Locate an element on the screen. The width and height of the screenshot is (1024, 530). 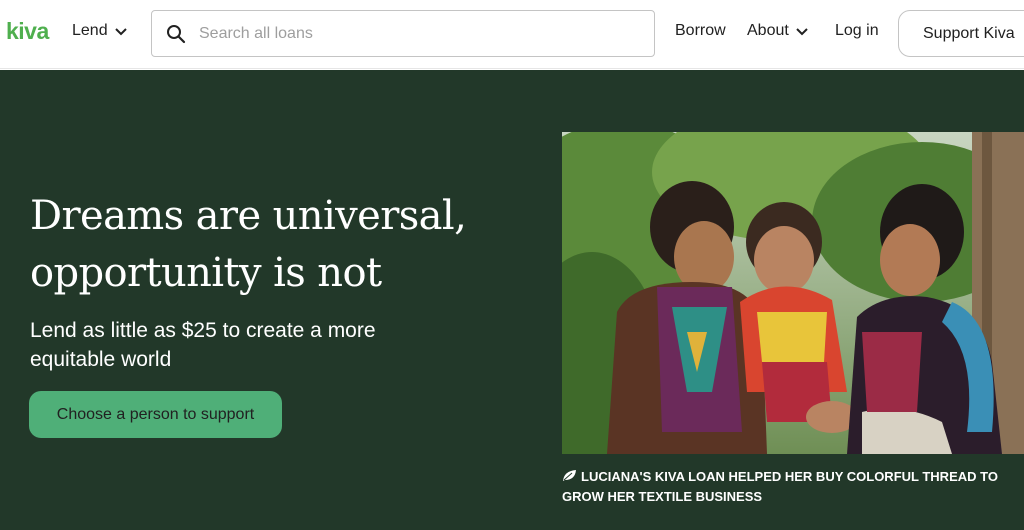
login-label: Log in is located at coordinates (857, 30).